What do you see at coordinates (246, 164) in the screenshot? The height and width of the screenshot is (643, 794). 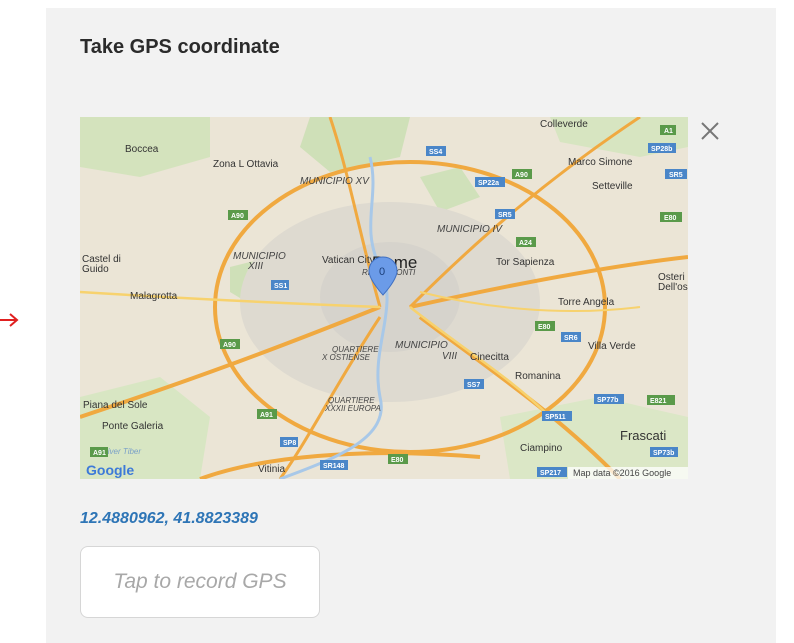 I see `svg-text: Zona L Ottavia` at bounding box center [246, 164].